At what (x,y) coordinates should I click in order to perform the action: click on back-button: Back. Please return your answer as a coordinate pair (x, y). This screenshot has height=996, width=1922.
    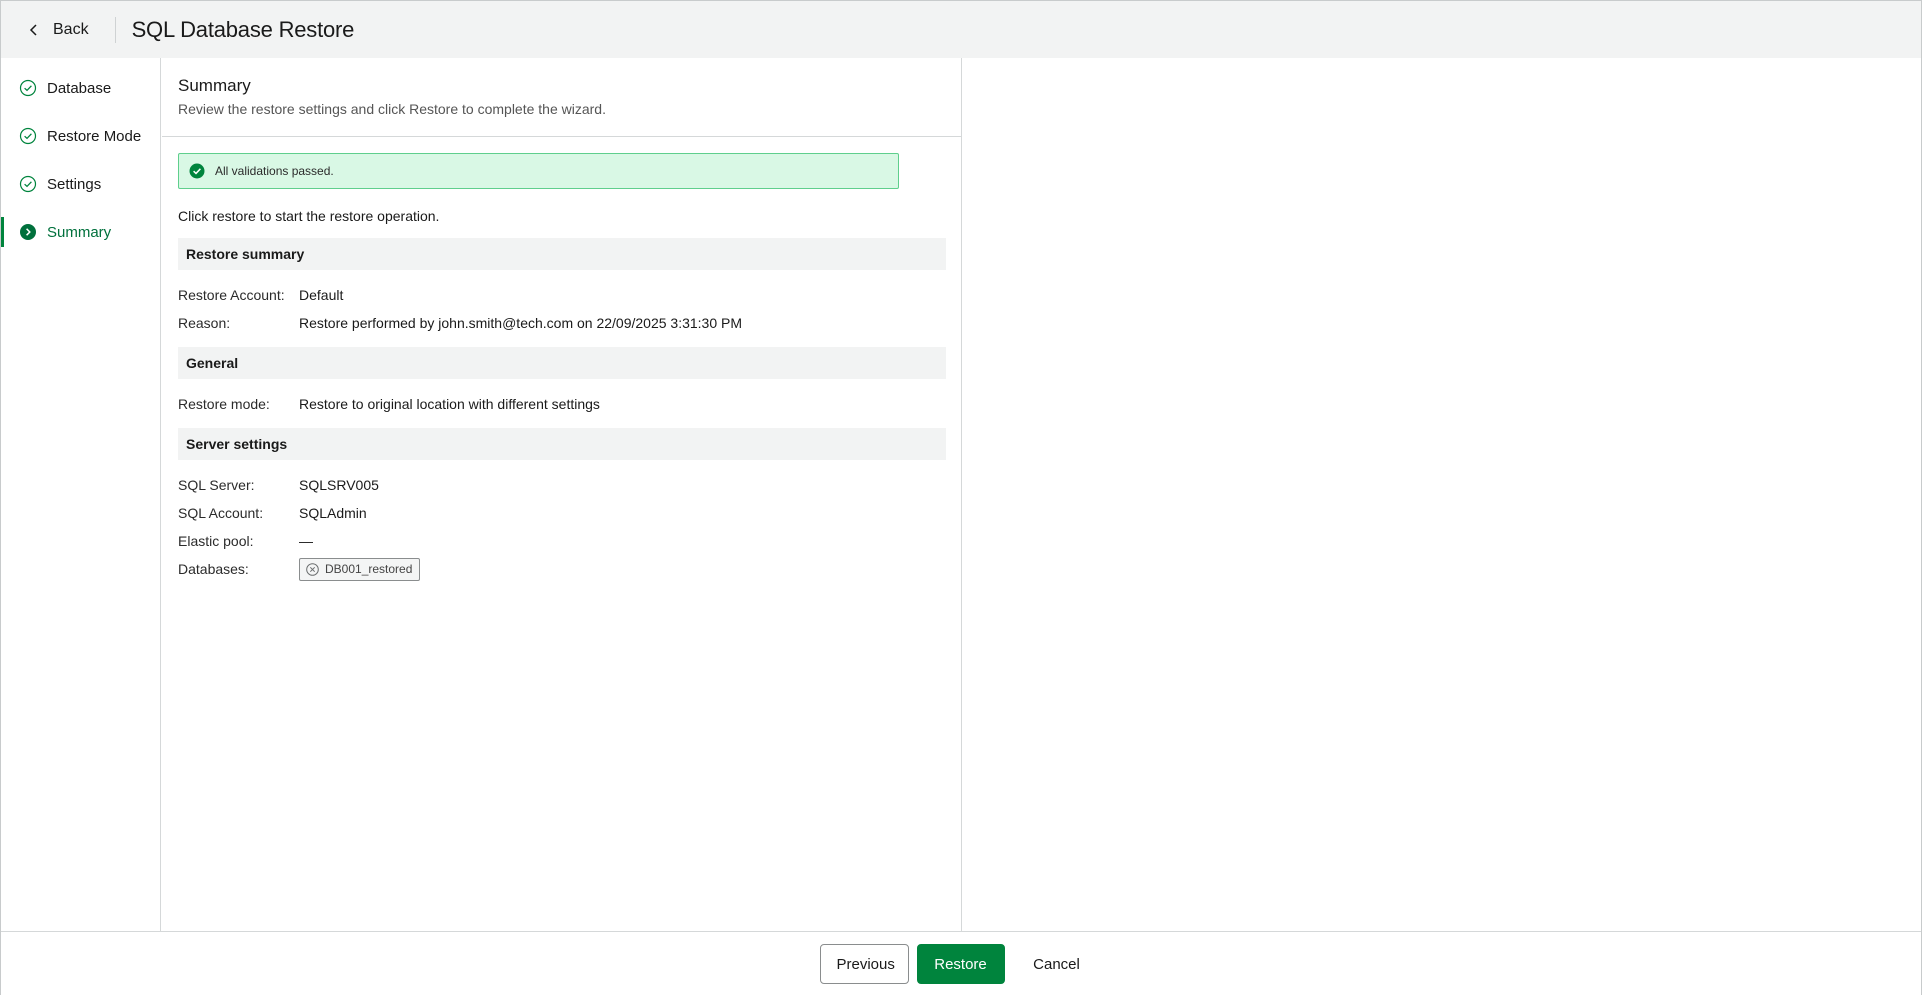
    Looking at the image, I should click on (58, 30).